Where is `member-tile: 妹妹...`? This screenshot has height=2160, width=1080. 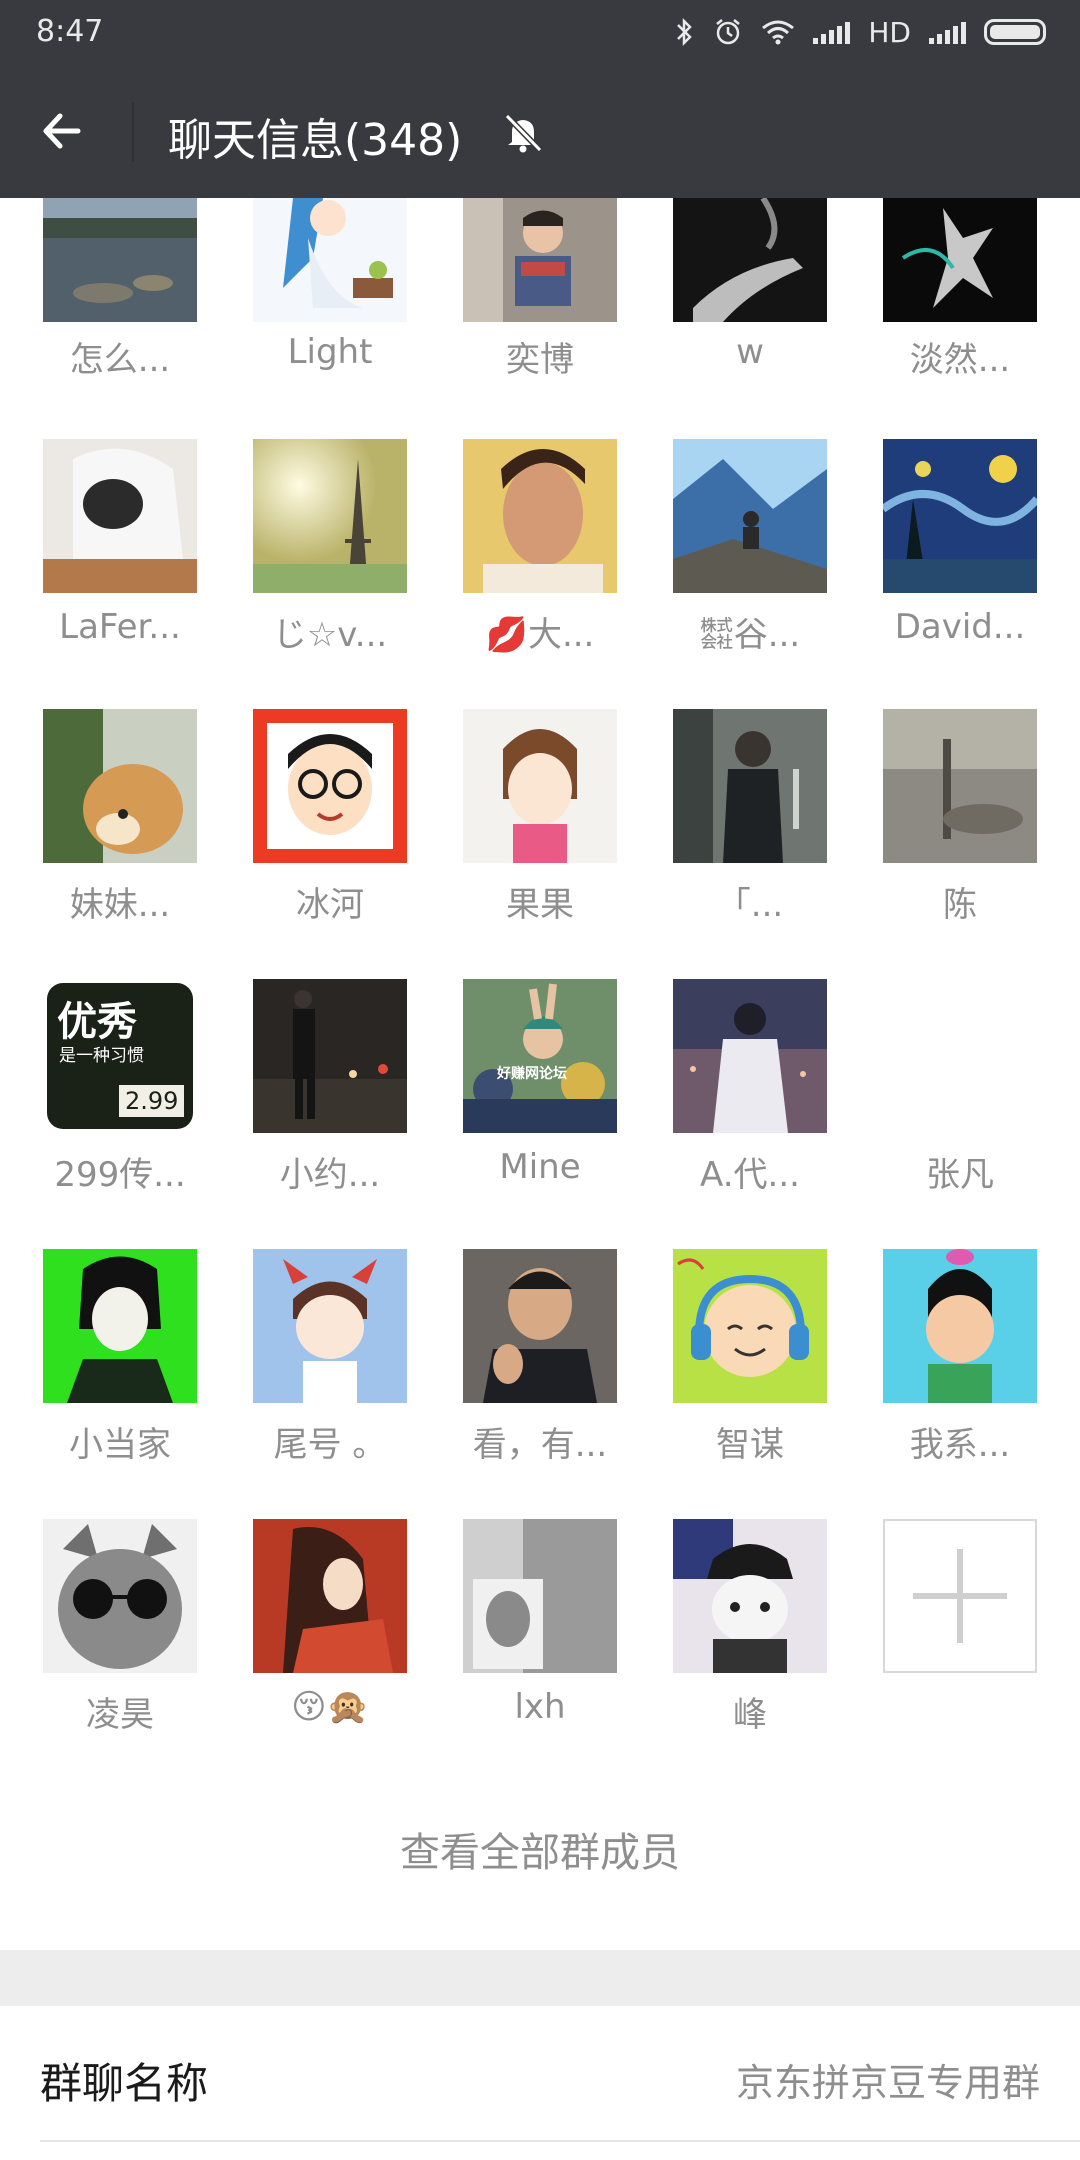 member-tile: 妹妹... is located at coordinates (121, 817).